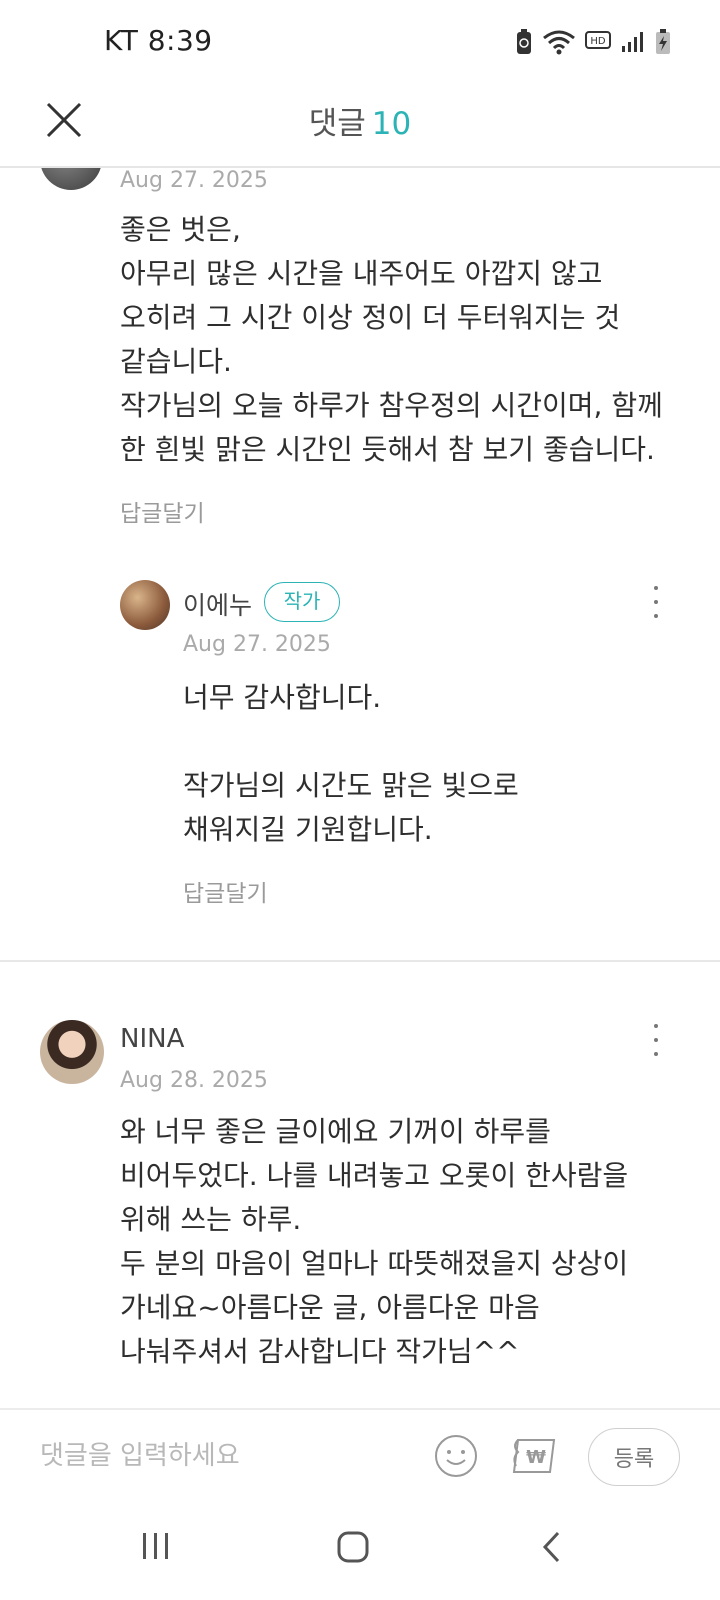 The width and height of the screenshot is (720, 1600). I want to click on status-time: KT 8:39, so click(158, 40).